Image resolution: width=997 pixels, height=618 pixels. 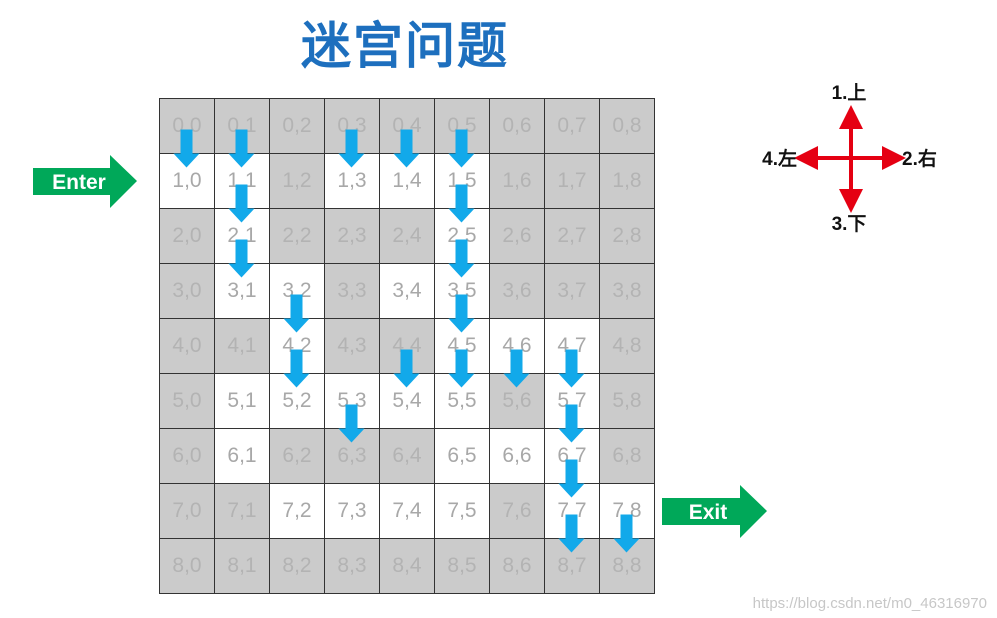 I want to click on maze-cell-0-4: 0,4, so click(x=407, y=126).